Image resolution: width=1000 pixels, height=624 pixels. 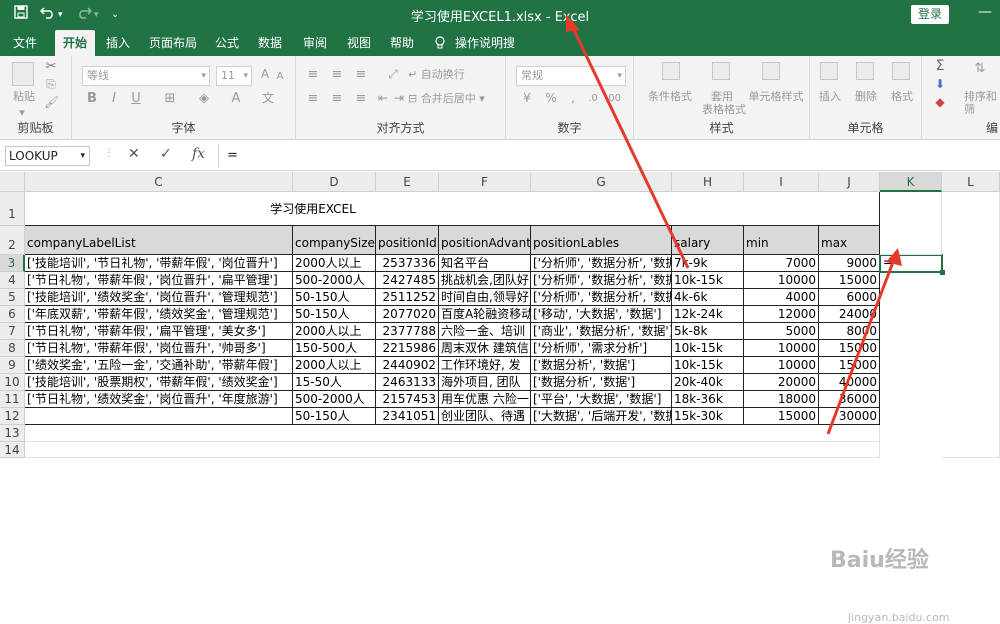 I want to click on insert-cells-button: 插入, so click(x=830, y=96).